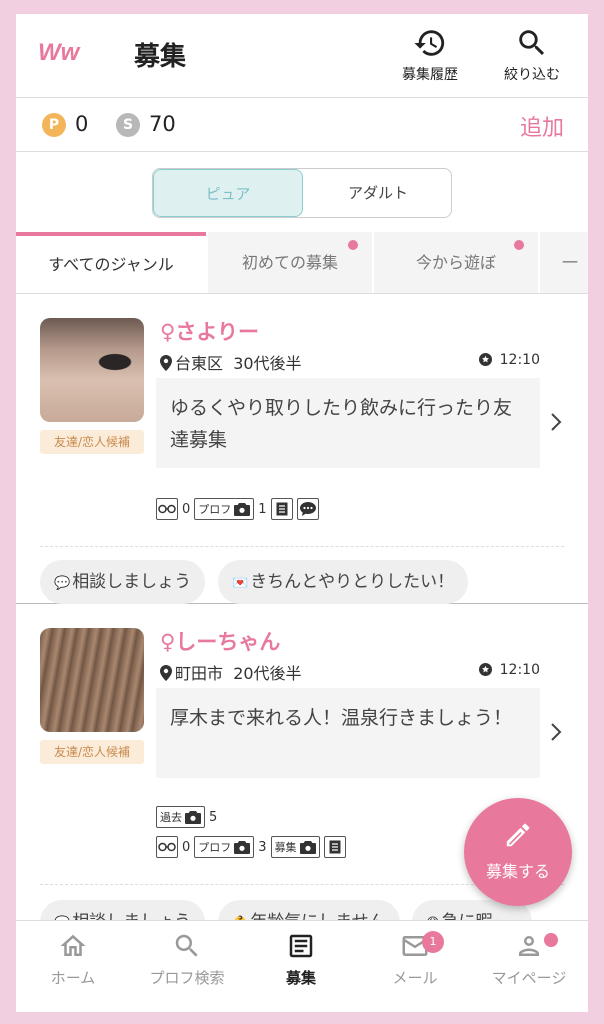  Describe the element at coordinates (82, 124) in the screenshot. I see `p-point-value: 0` at that location.